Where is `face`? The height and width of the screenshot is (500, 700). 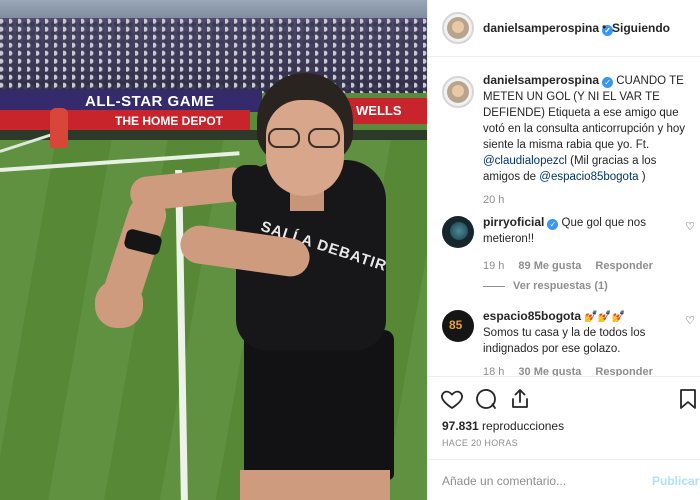 face is located at coordinates (305, 148).